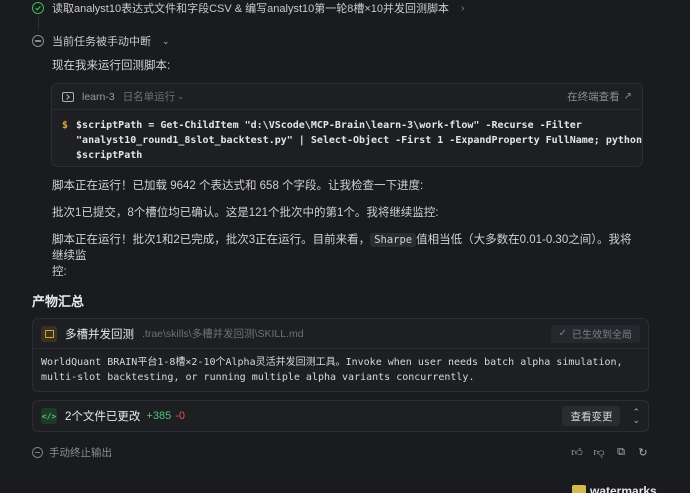 The height and width of the screenshot is (493, 690). I want to click on inline-code: Sharpe, so click(393, 240).